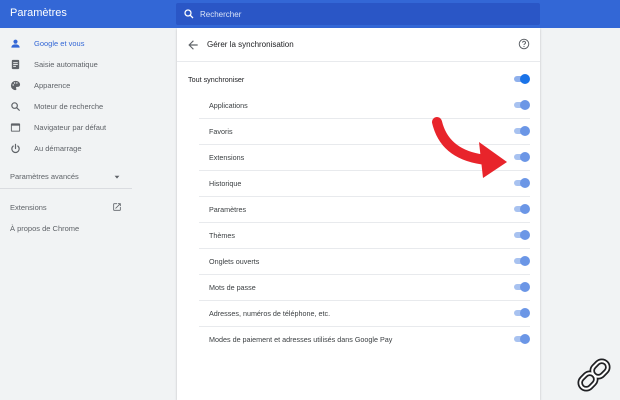  What do you see at coordinates (358, 236) in the screenshot?
I see `sync-item-themes: Thèmes` at bounding box center [358, 236].